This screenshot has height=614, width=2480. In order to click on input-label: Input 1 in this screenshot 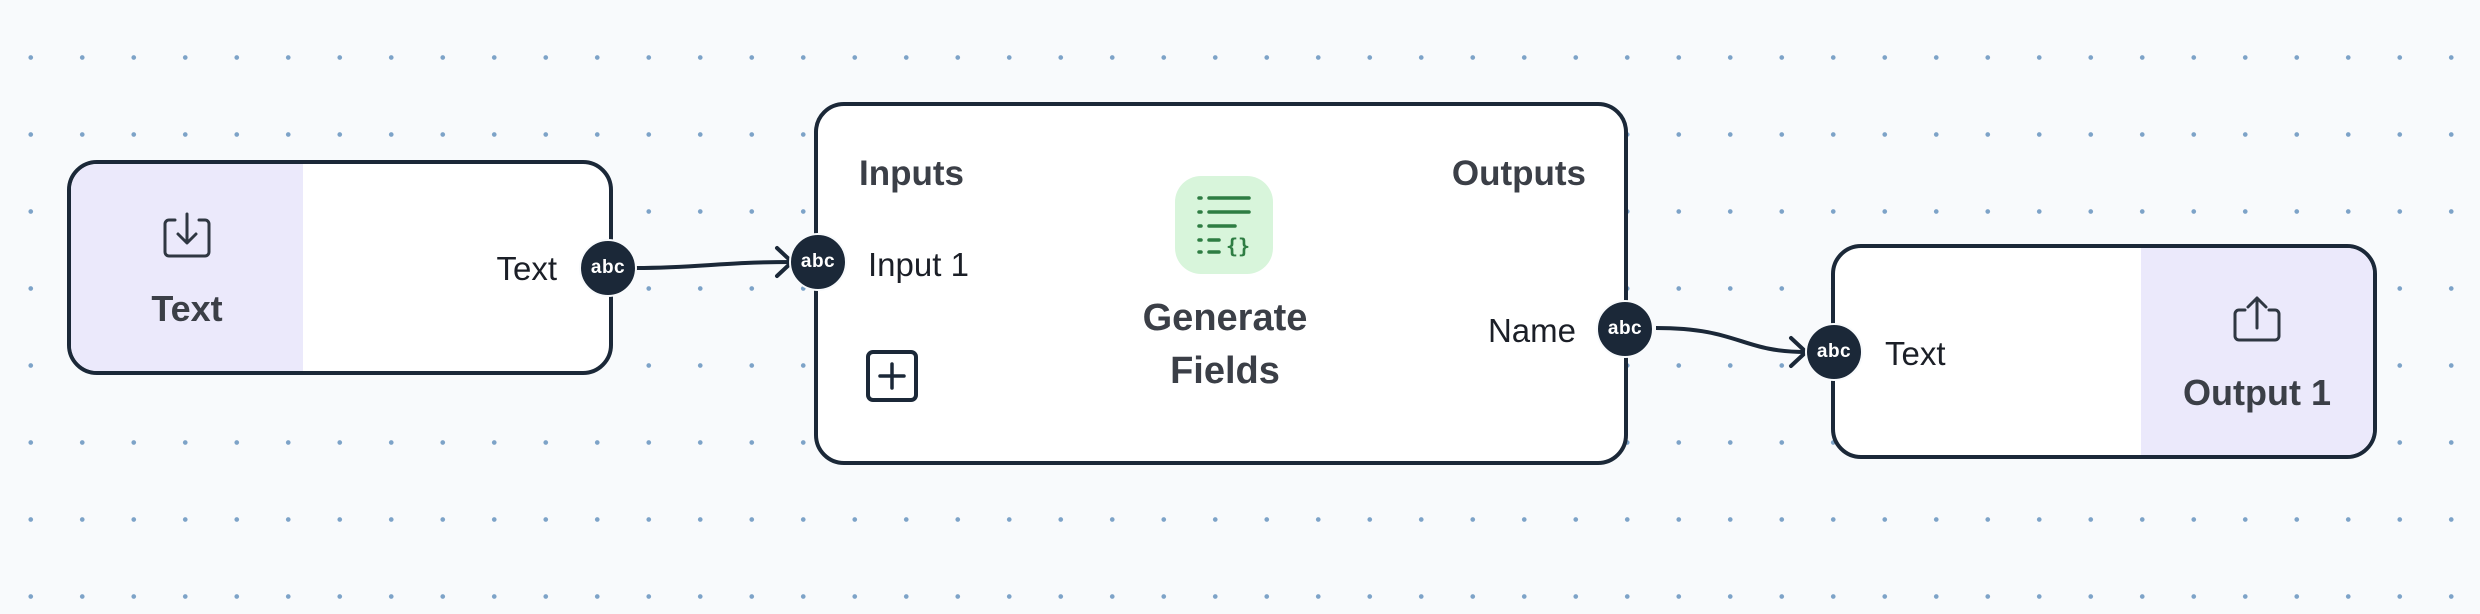, I will do `click(918, 264)`.